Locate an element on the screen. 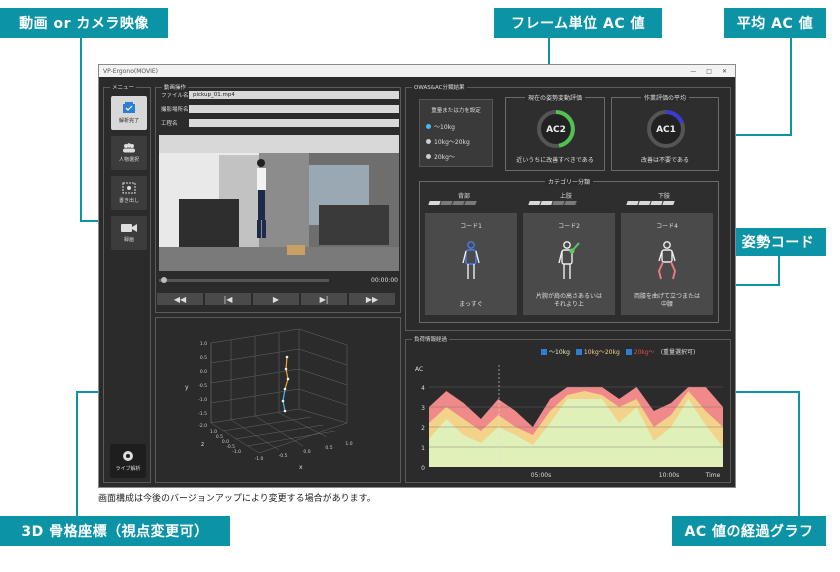  knees-bent-icon is located at coordinates (667, 260).